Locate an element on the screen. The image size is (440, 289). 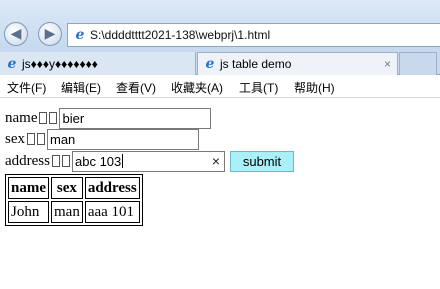
sex-label: sex is located at coordinates (15, 138).